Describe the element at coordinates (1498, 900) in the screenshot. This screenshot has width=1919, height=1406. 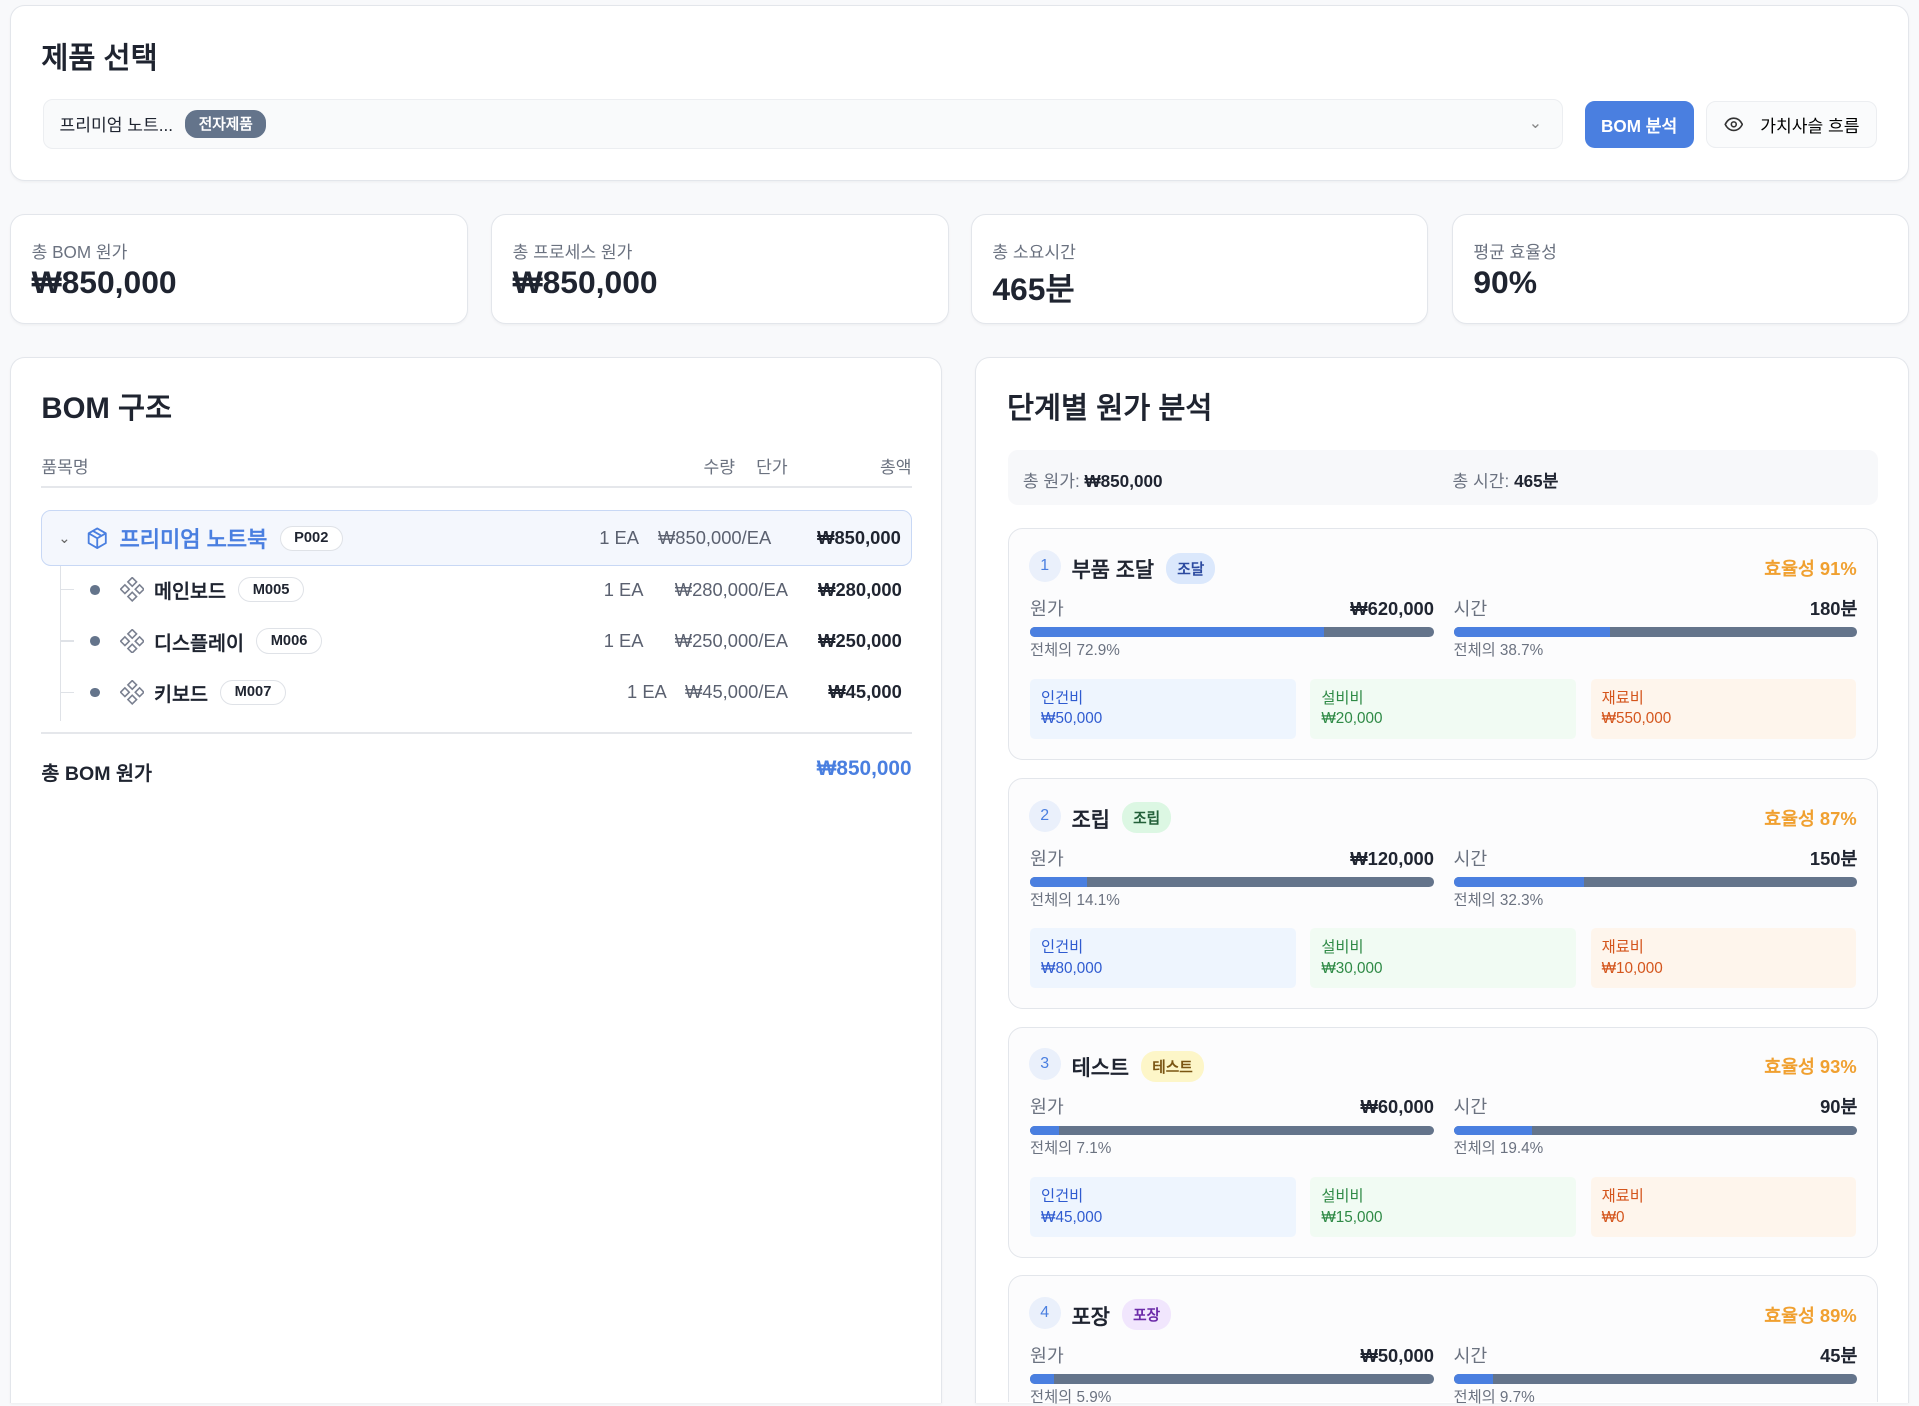
I see `time-percent: 전체의 32.3%` at that location.